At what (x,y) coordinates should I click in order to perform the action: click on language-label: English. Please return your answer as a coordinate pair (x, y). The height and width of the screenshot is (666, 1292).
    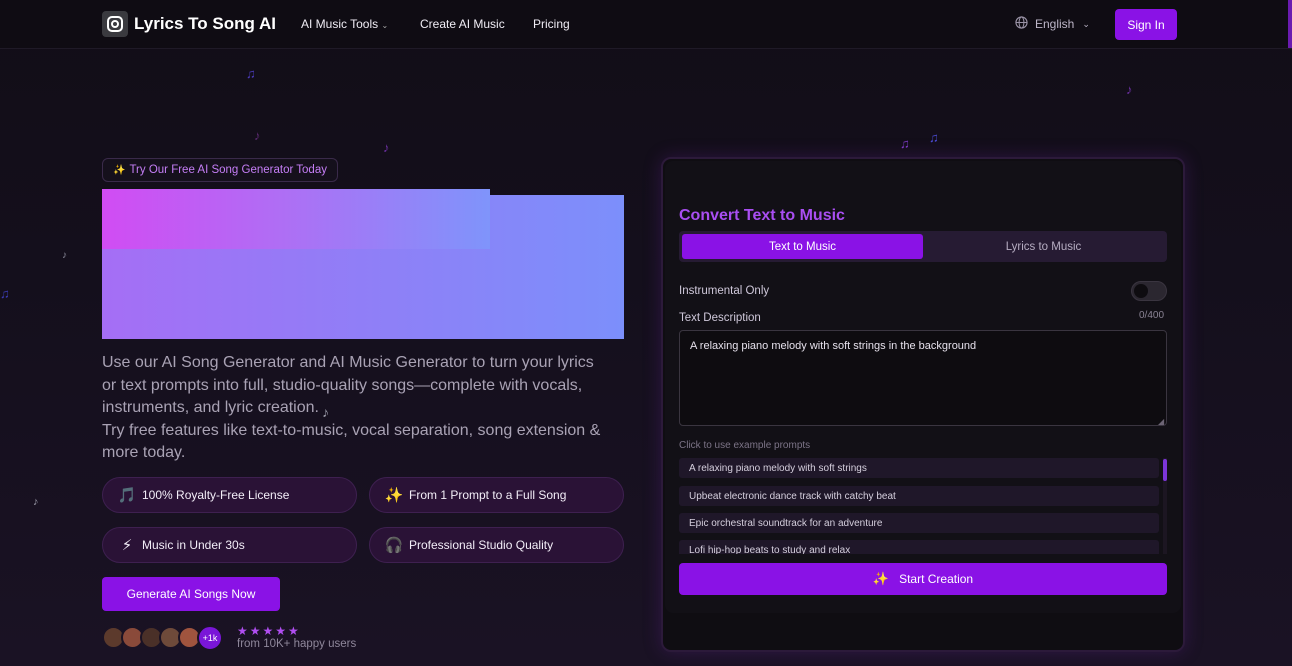
    Looking at the image, I should click on (1055, 24).